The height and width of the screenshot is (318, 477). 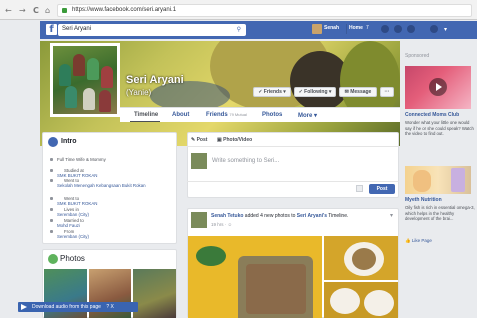 What do you see at coordinates (81, 159) in the screenshot?
I see `intro-item-text: Full Time Wife & Mommy` at bounding box center [81, 159].